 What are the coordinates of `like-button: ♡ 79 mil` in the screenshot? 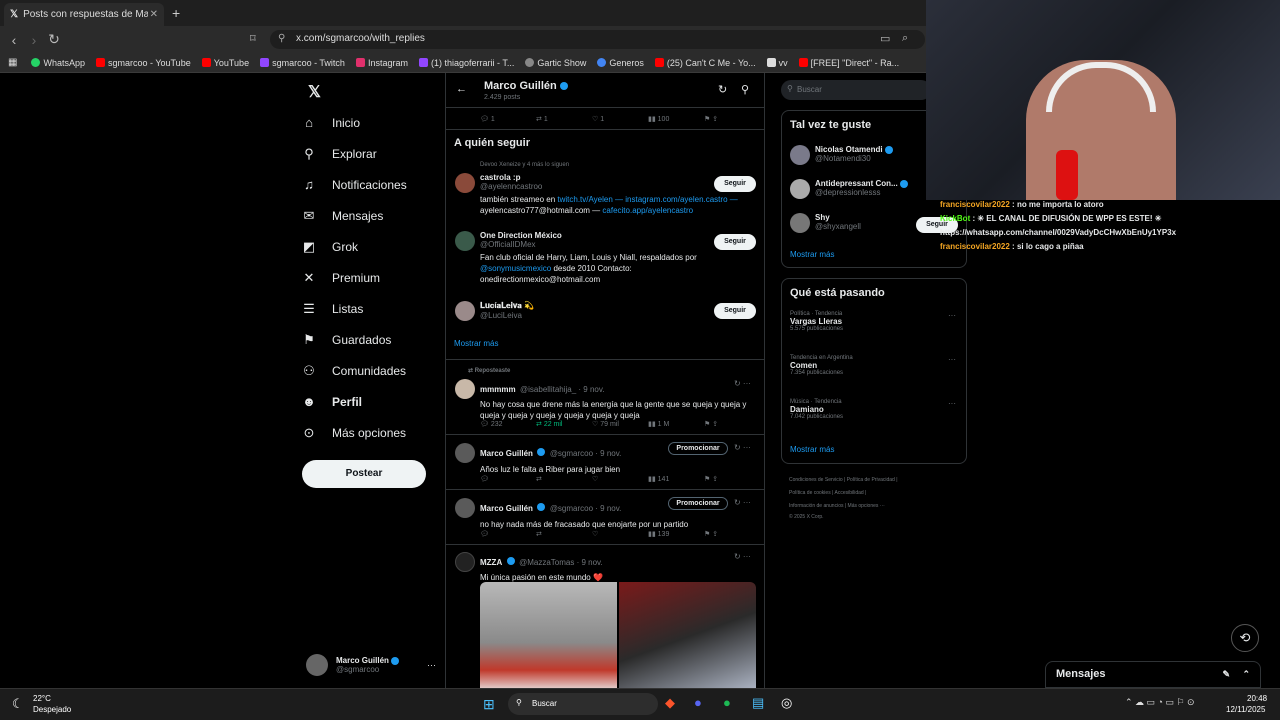 It's located at (620, 424).